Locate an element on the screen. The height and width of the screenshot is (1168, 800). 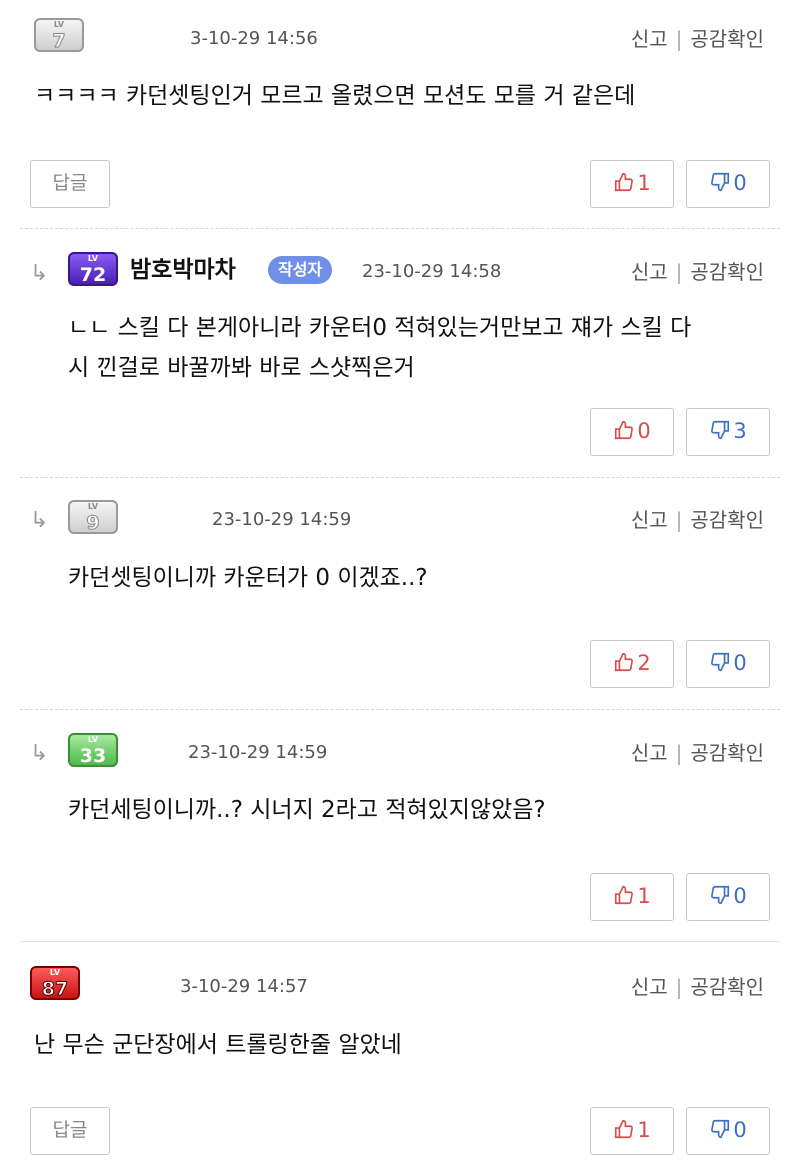
author-name: 밤호박마차 is located at coordinates (183, 270).